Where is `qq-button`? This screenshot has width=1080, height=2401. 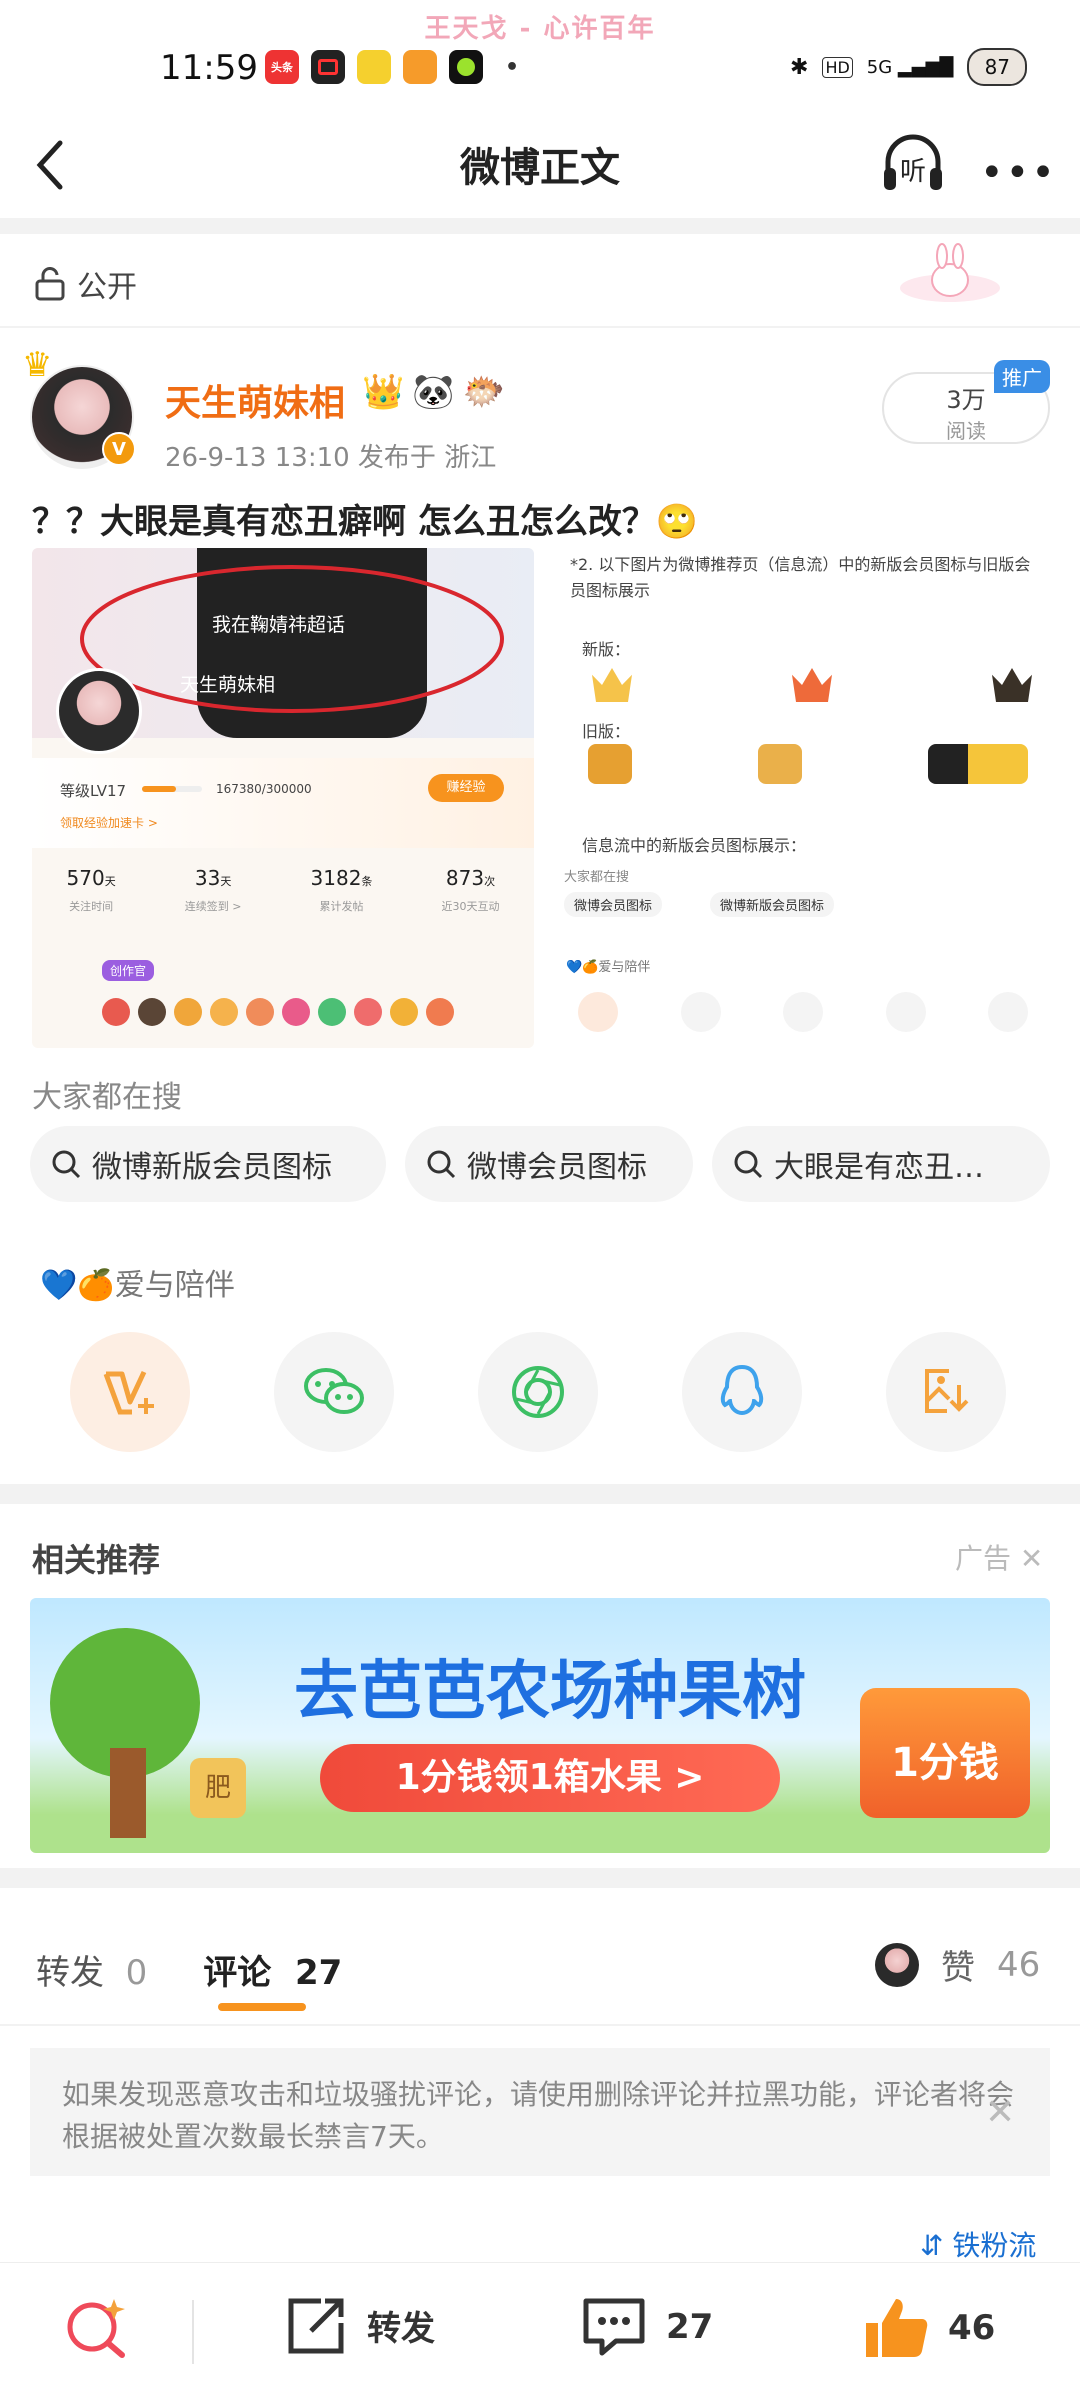
qq-button is located at coordinates (742, 1392).